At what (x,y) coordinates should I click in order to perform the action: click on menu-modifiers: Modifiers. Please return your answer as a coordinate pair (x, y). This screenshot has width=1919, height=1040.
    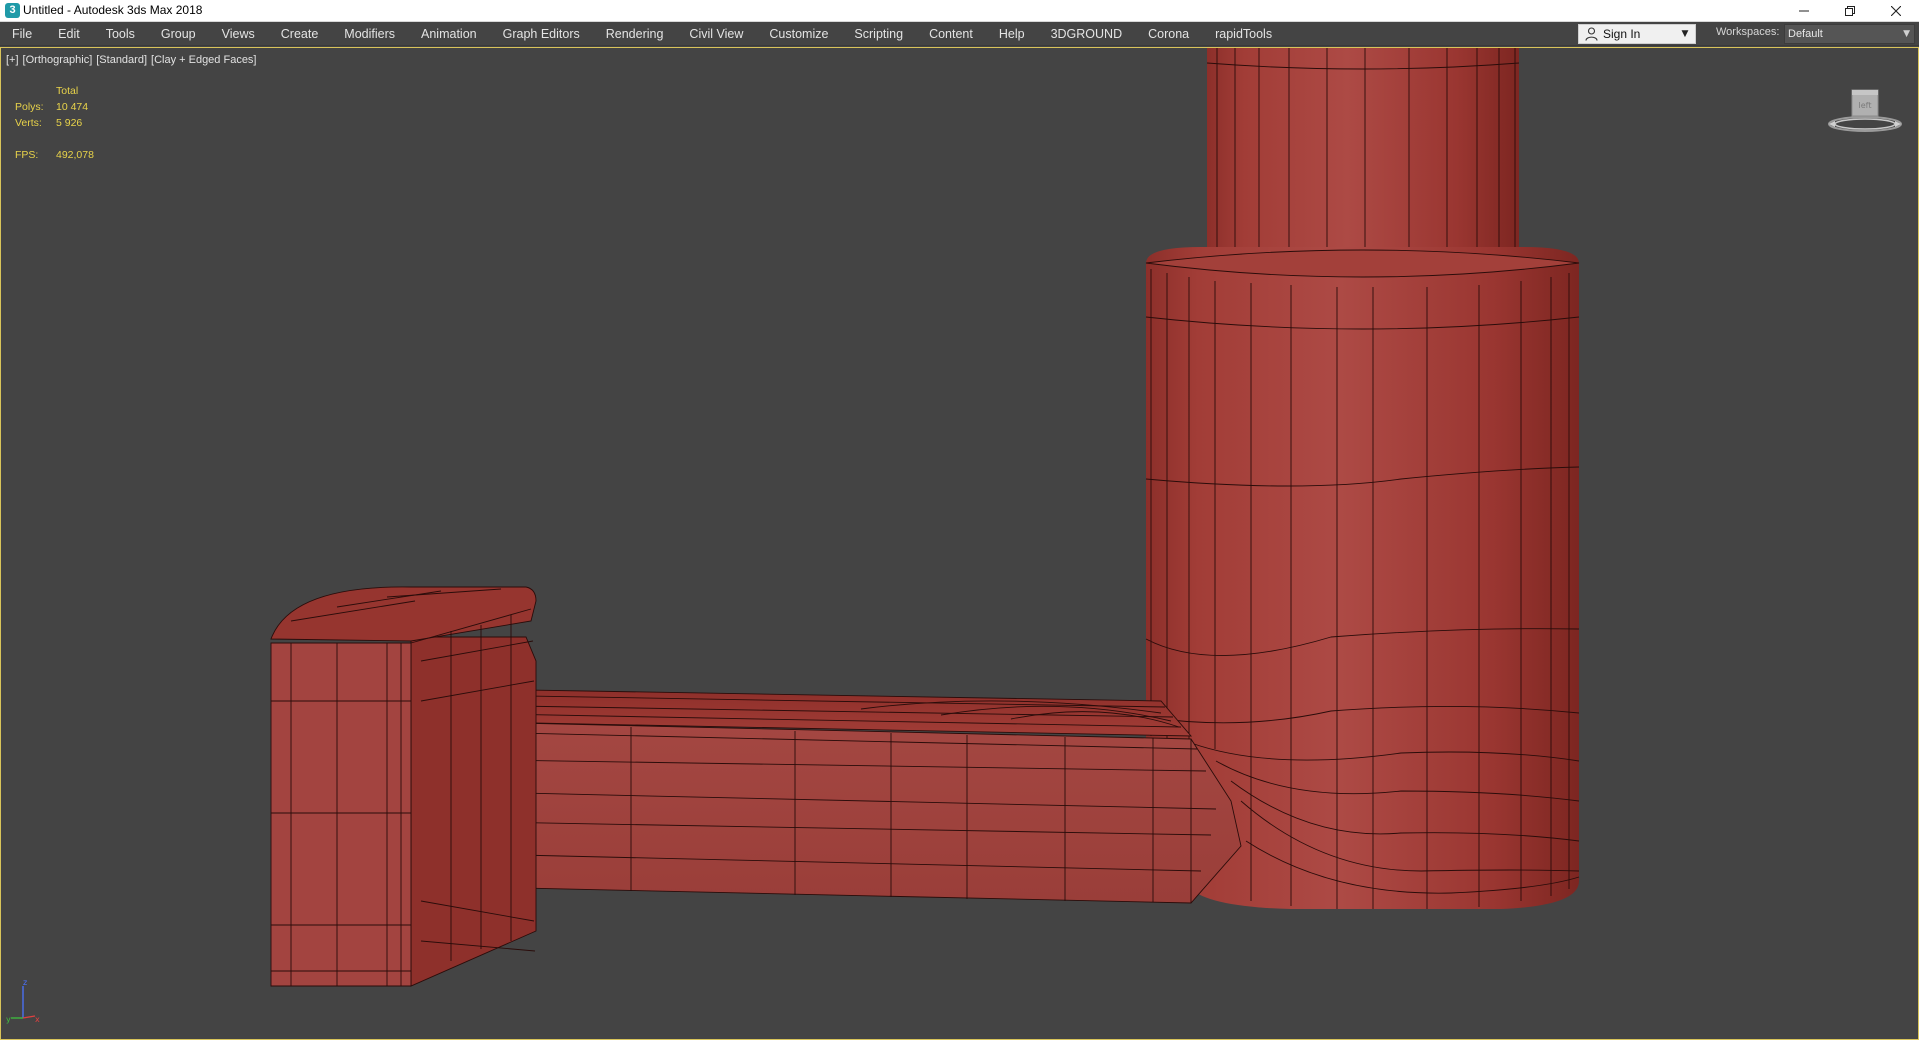
    Looking at the image, I should click on (369, 34).